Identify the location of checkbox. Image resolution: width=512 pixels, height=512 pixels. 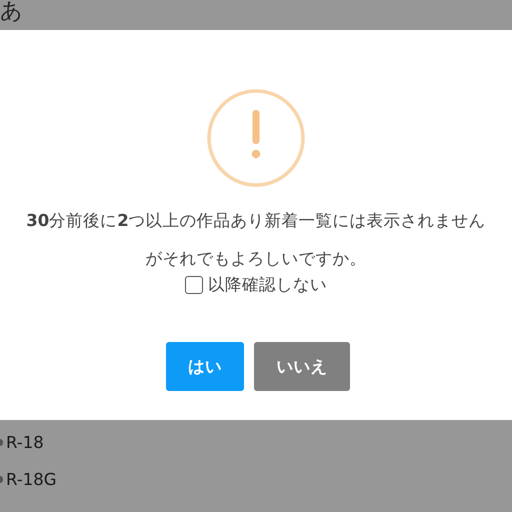
(194, 285).